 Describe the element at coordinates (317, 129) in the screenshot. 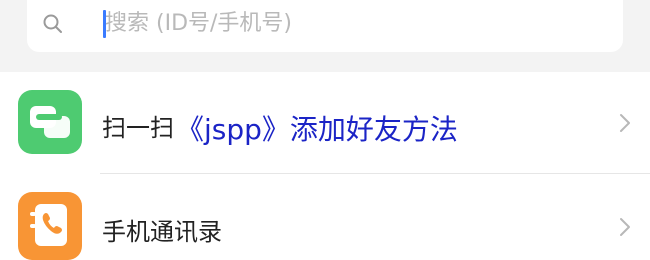

I see `overlay-title: 《jspp》添加好友方法` at that location.